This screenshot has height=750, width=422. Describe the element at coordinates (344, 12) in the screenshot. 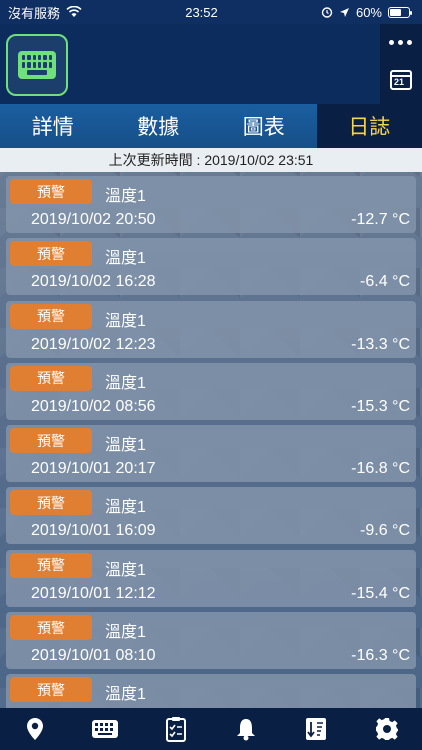

I see `location-arrow-icon` at that location.